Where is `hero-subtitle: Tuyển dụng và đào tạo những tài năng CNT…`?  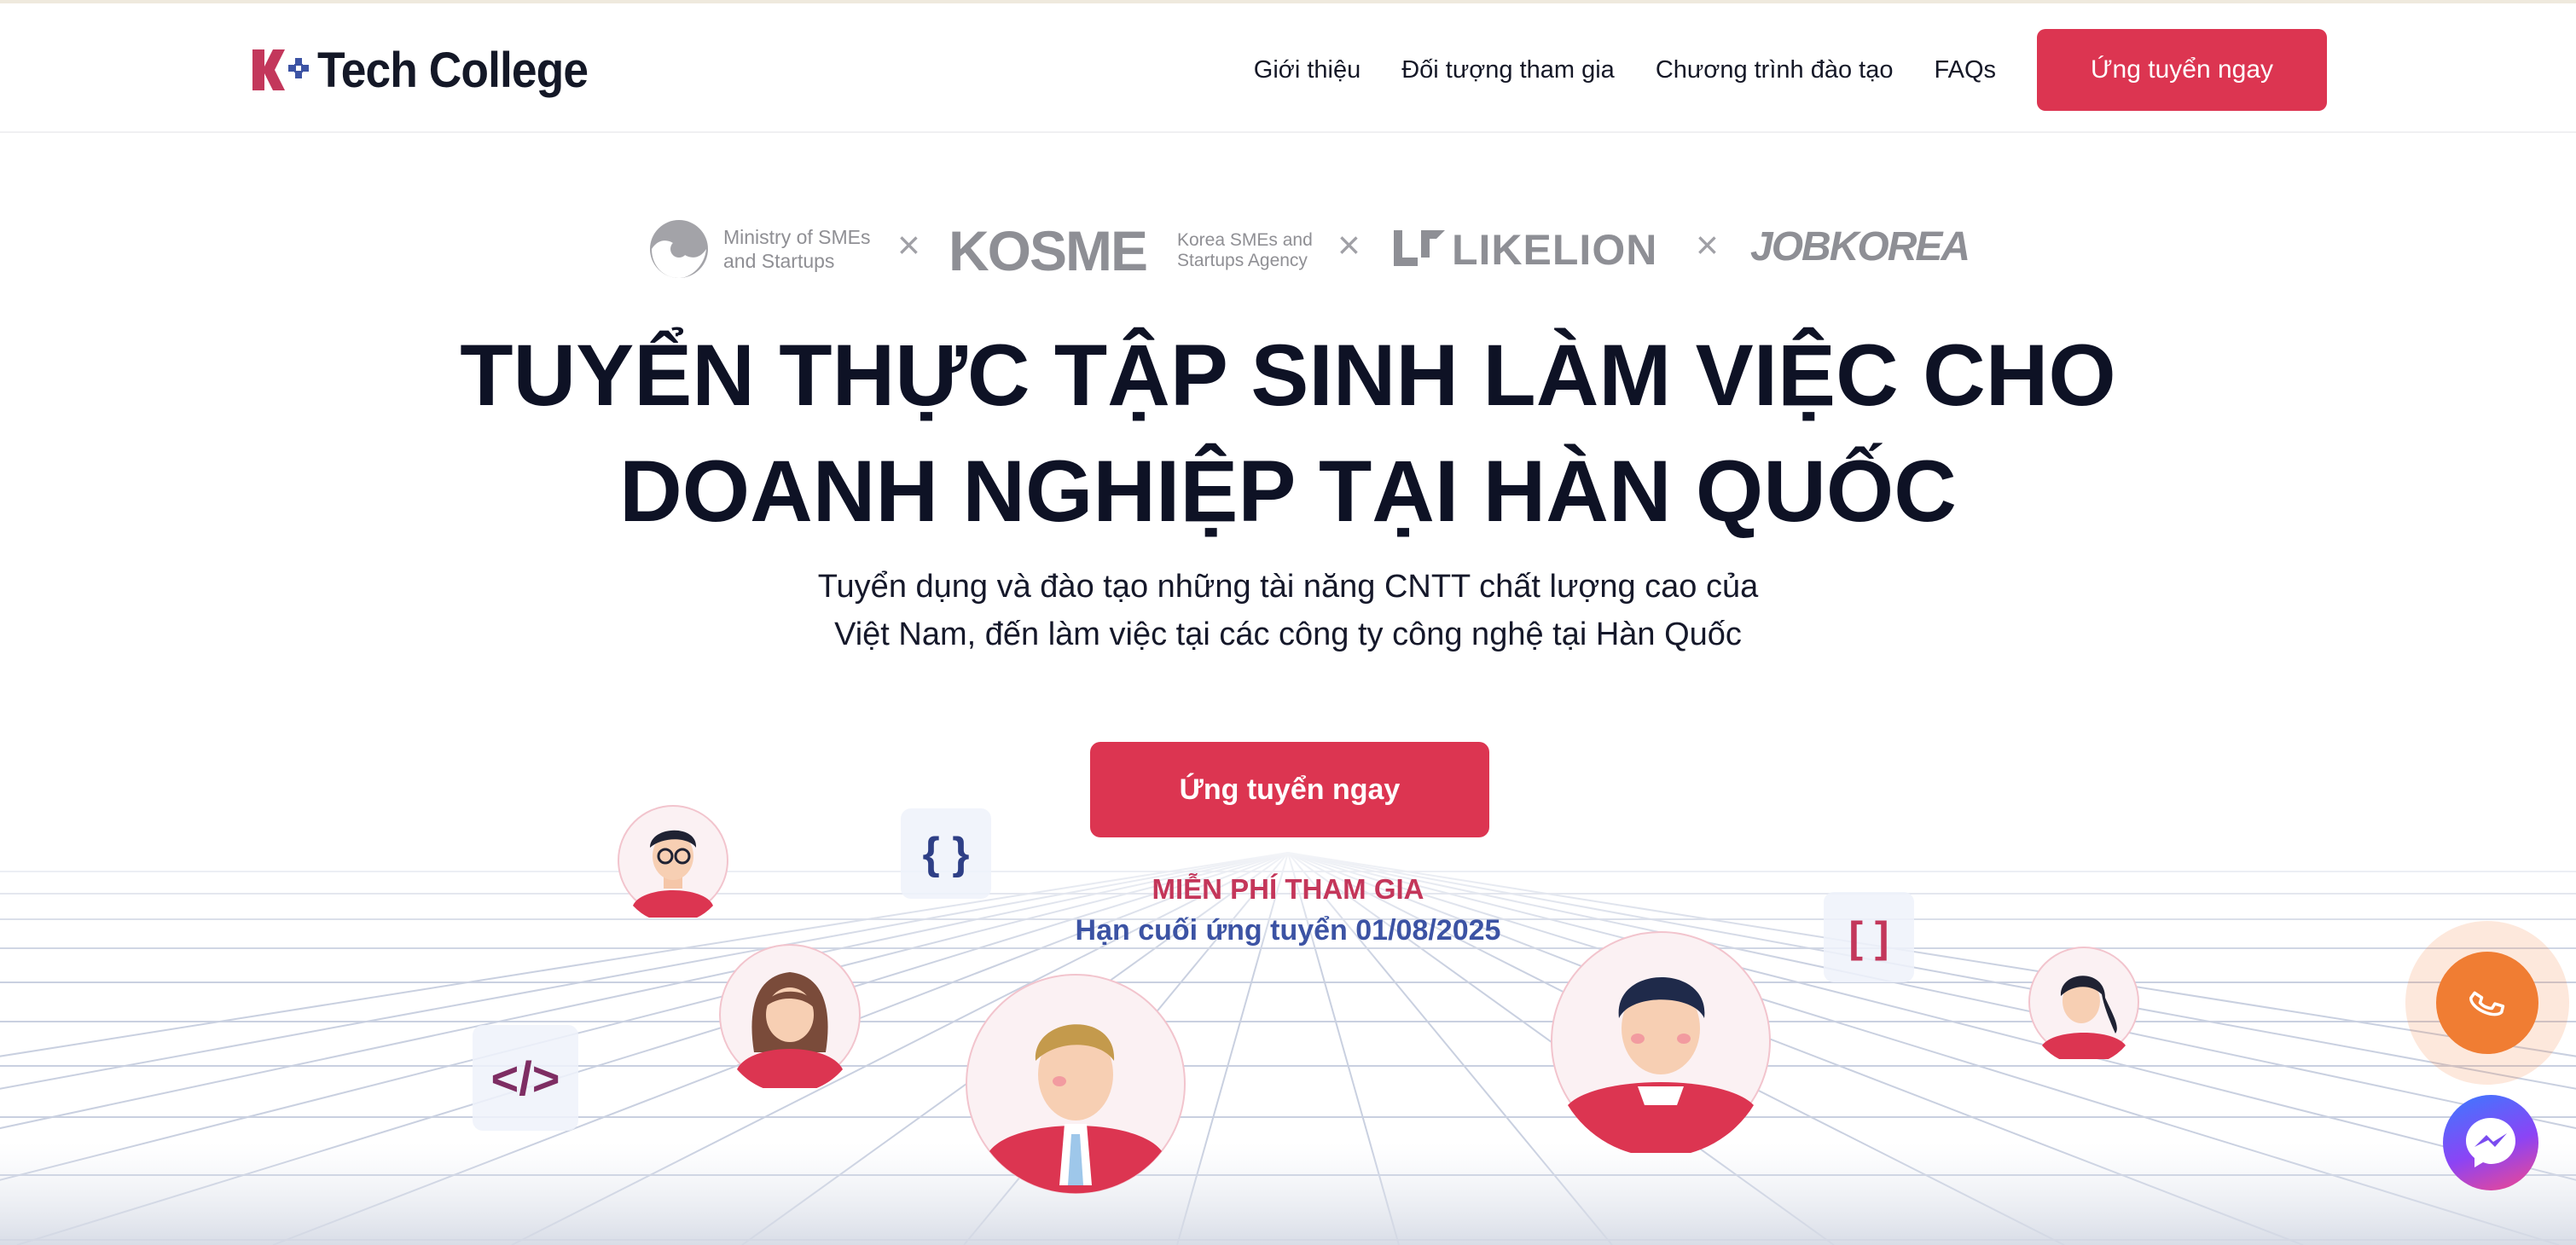
hero-subtitle: Tuyển dụng và đào tạo những tài năng CNT… is located at coordinates (1288, 610).